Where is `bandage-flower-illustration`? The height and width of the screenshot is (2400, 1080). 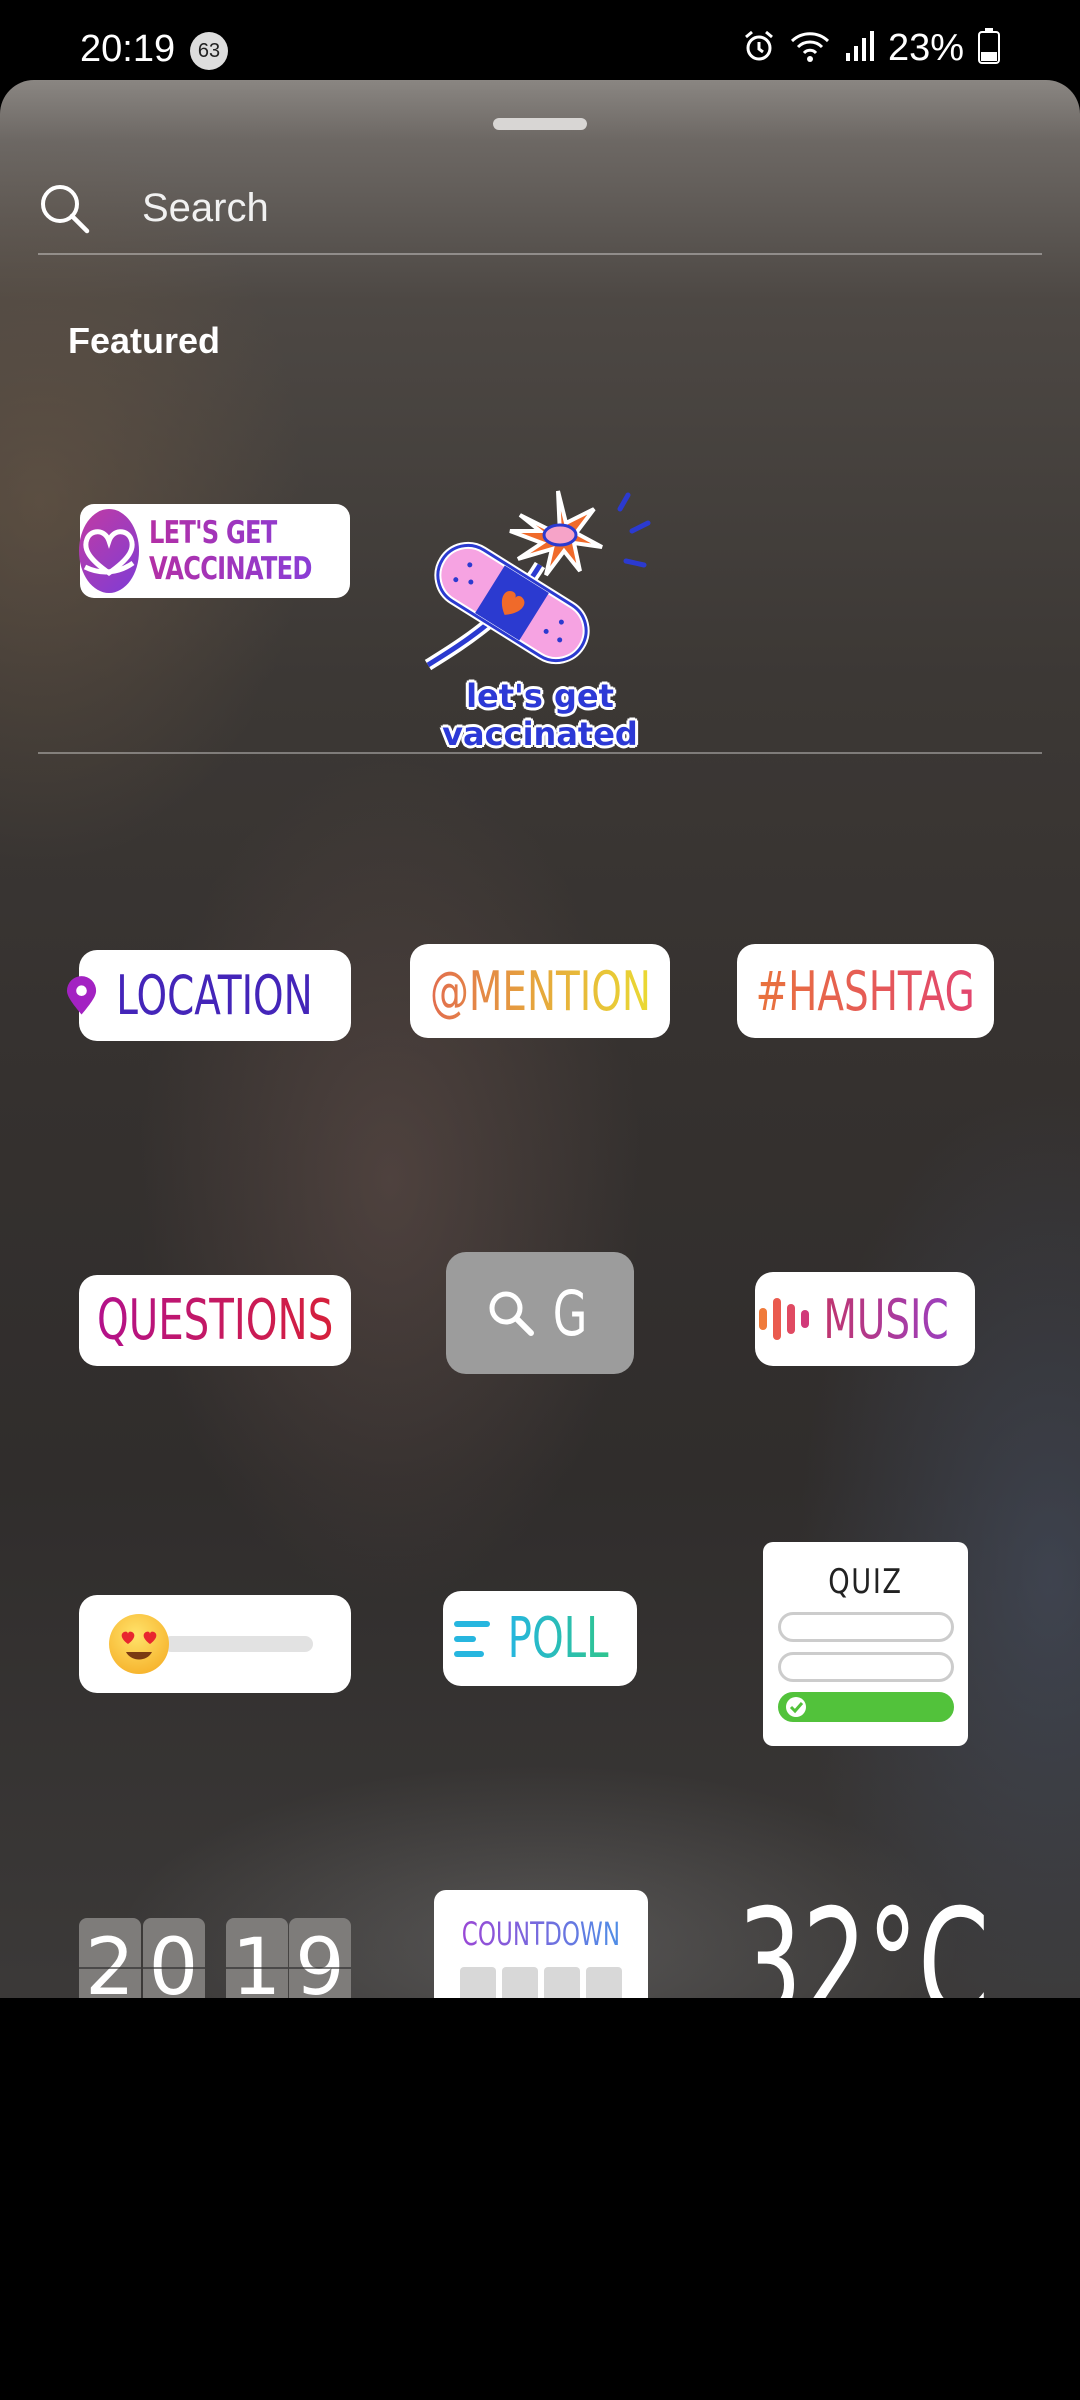 bandage-flower-illustration is located at coordinates (537, 580).